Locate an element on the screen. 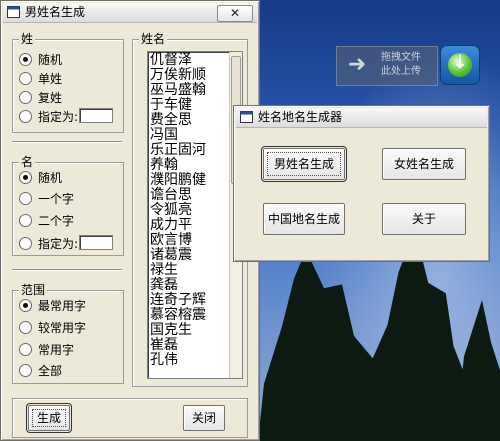 This screenshot has width=500, height=441. surname-specify-input is located at coordinates (96, 115).